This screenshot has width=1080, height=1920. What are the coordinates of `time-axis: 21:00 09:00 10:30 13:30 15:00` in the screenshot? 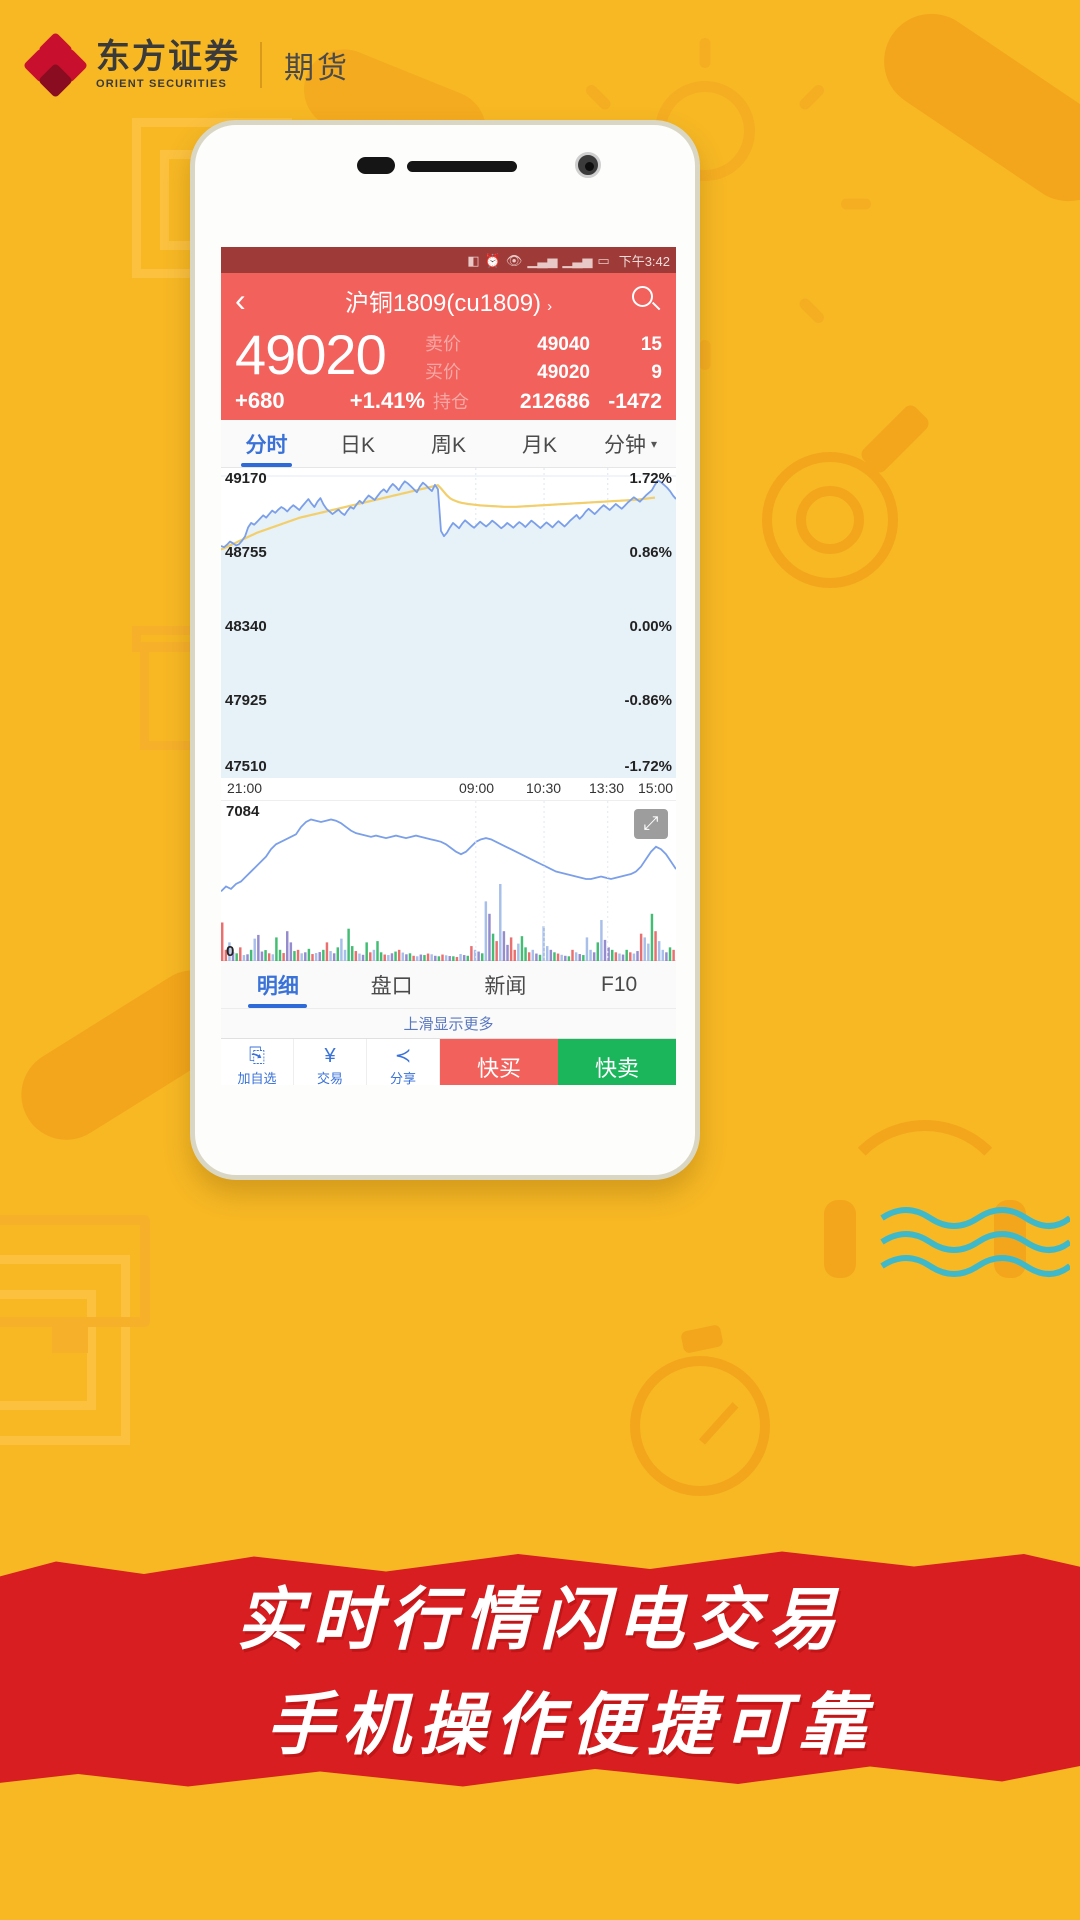 It's located at (448, 789).